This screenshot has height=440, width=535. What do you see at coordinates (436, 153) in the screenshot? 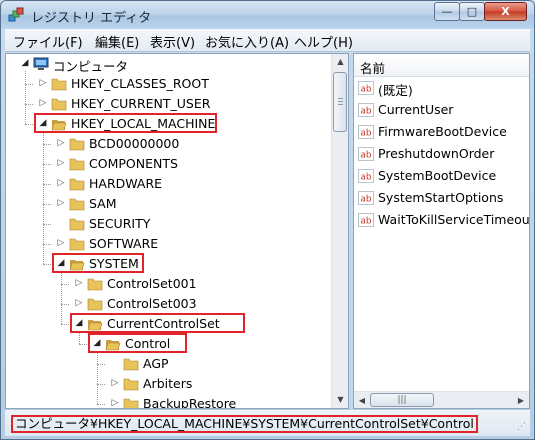
I see `value-name: PreshutdownOrder` at bounding box center [436, 153].